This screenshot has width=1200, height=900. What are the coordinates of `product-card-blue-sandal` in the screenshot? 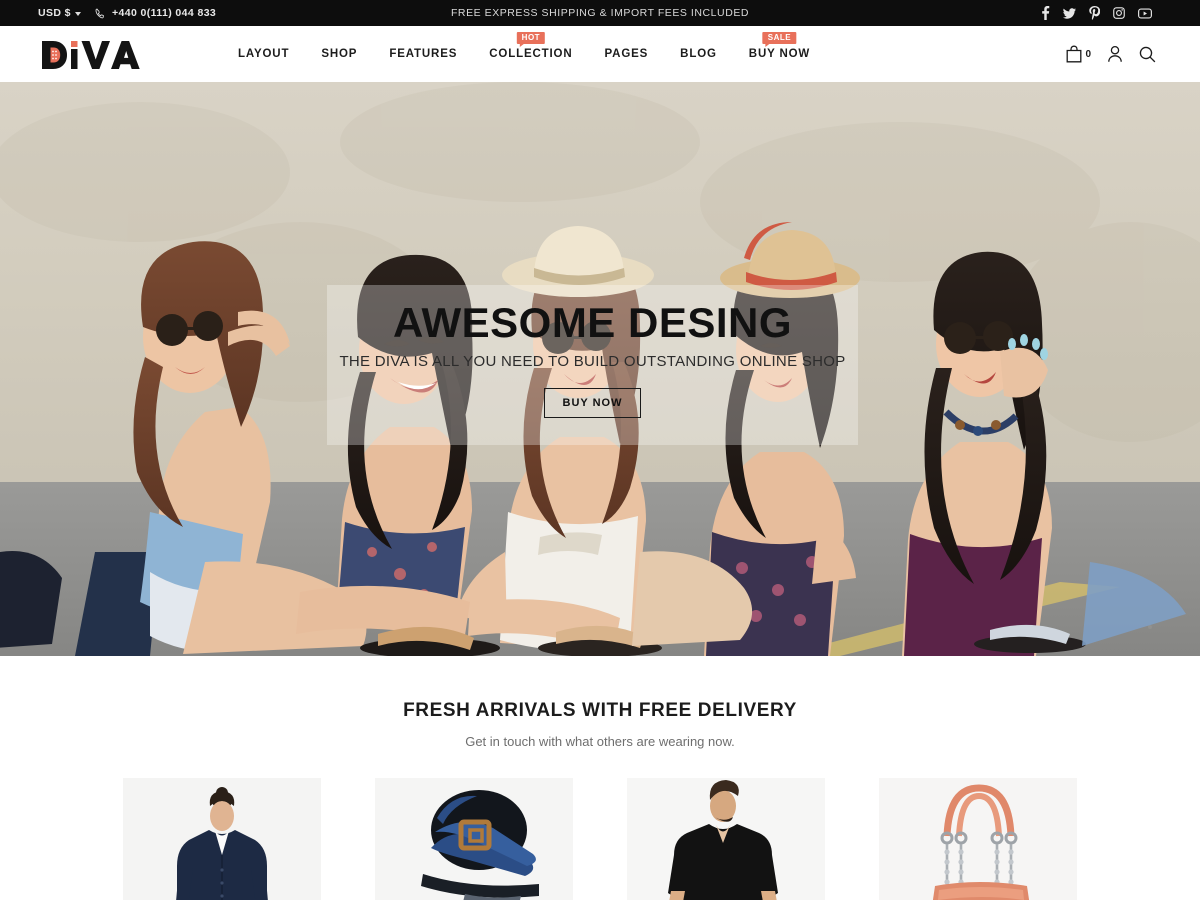 It's located at (474, 839).